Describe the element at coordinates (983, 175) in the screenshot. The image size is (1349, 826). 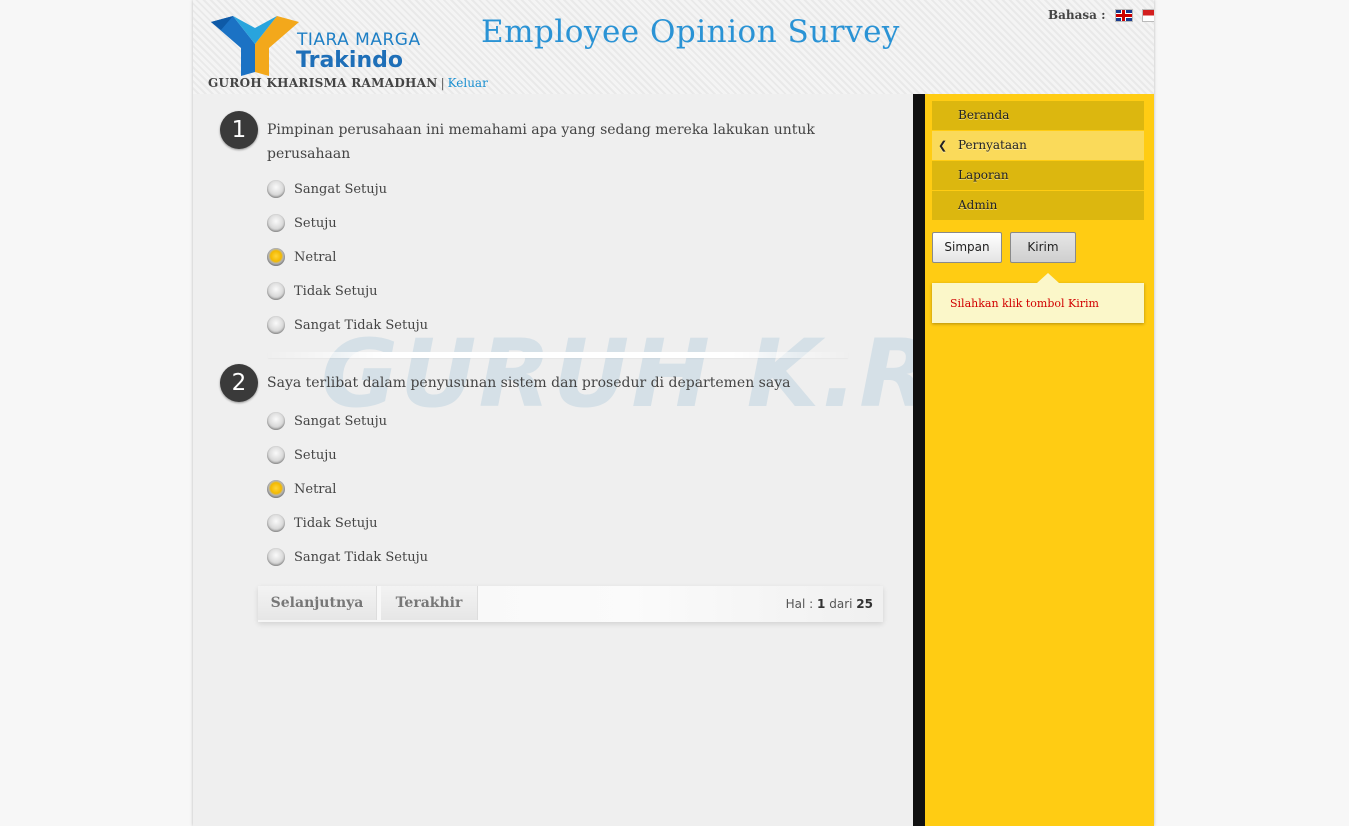
I see `menu-item-label: Laporan` at that location.